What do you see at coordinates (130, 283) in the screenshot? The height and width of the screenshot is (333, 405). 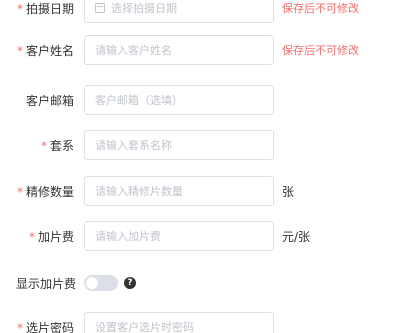 I see `help-icon: ?` at bounding box center [130, 283].